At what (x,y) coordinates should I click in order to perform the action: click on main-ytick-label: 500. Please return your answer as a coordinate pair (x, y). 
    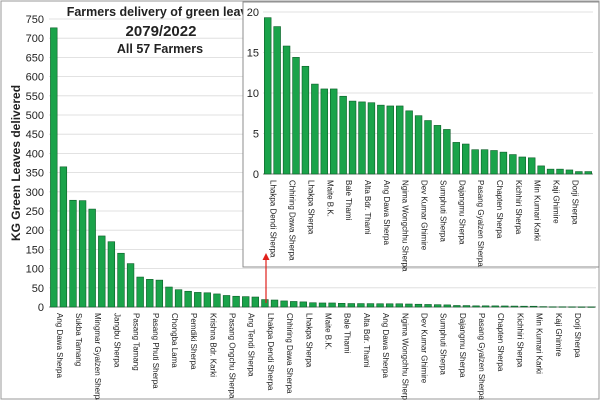
    Looking at the image, I should click on (35, 116).